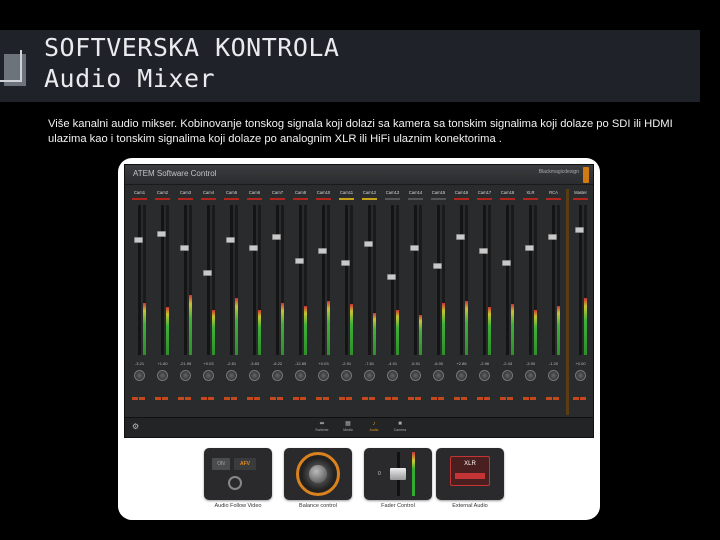 The image size is (720, 540). Describe the element at coordinates (322, 428) in the screenshot. I see `tab-switcher: ⬌ Switcher` at that location.